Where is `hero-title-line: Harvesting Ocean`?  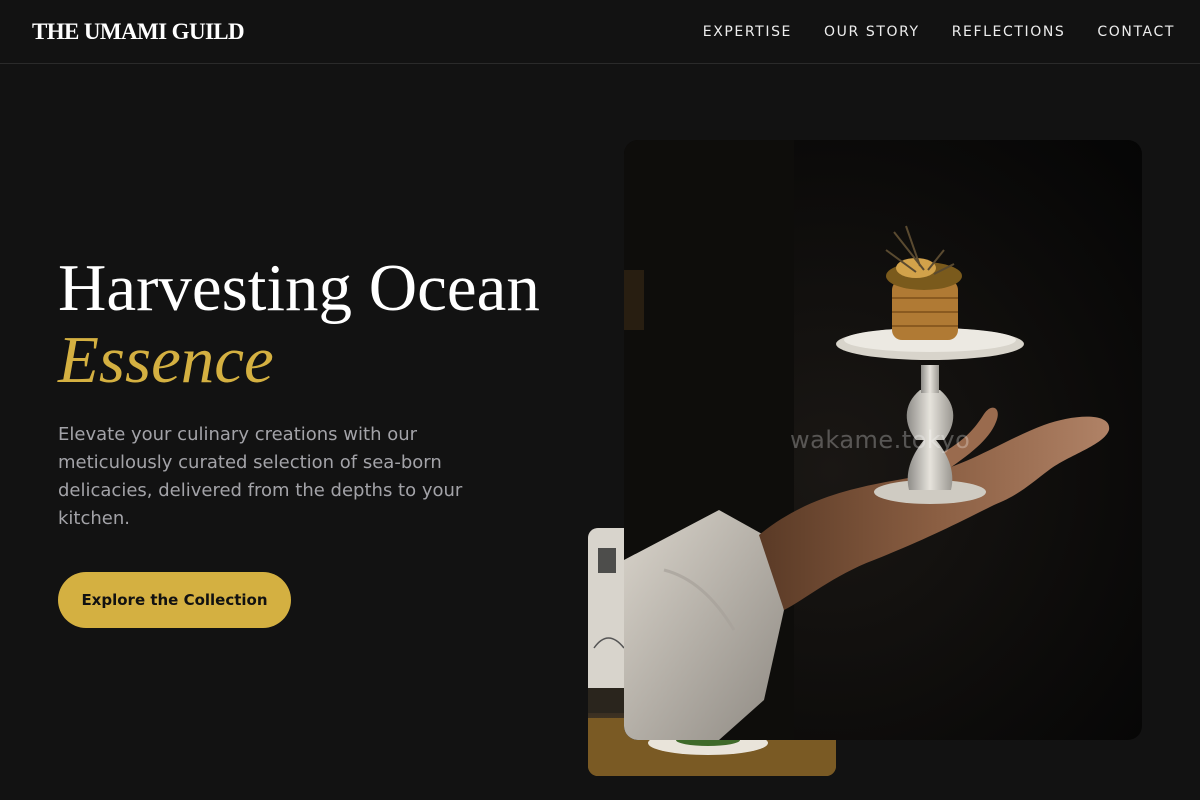
hero-title-line: Harvesting Ocean is located at coordinates (299, 288).